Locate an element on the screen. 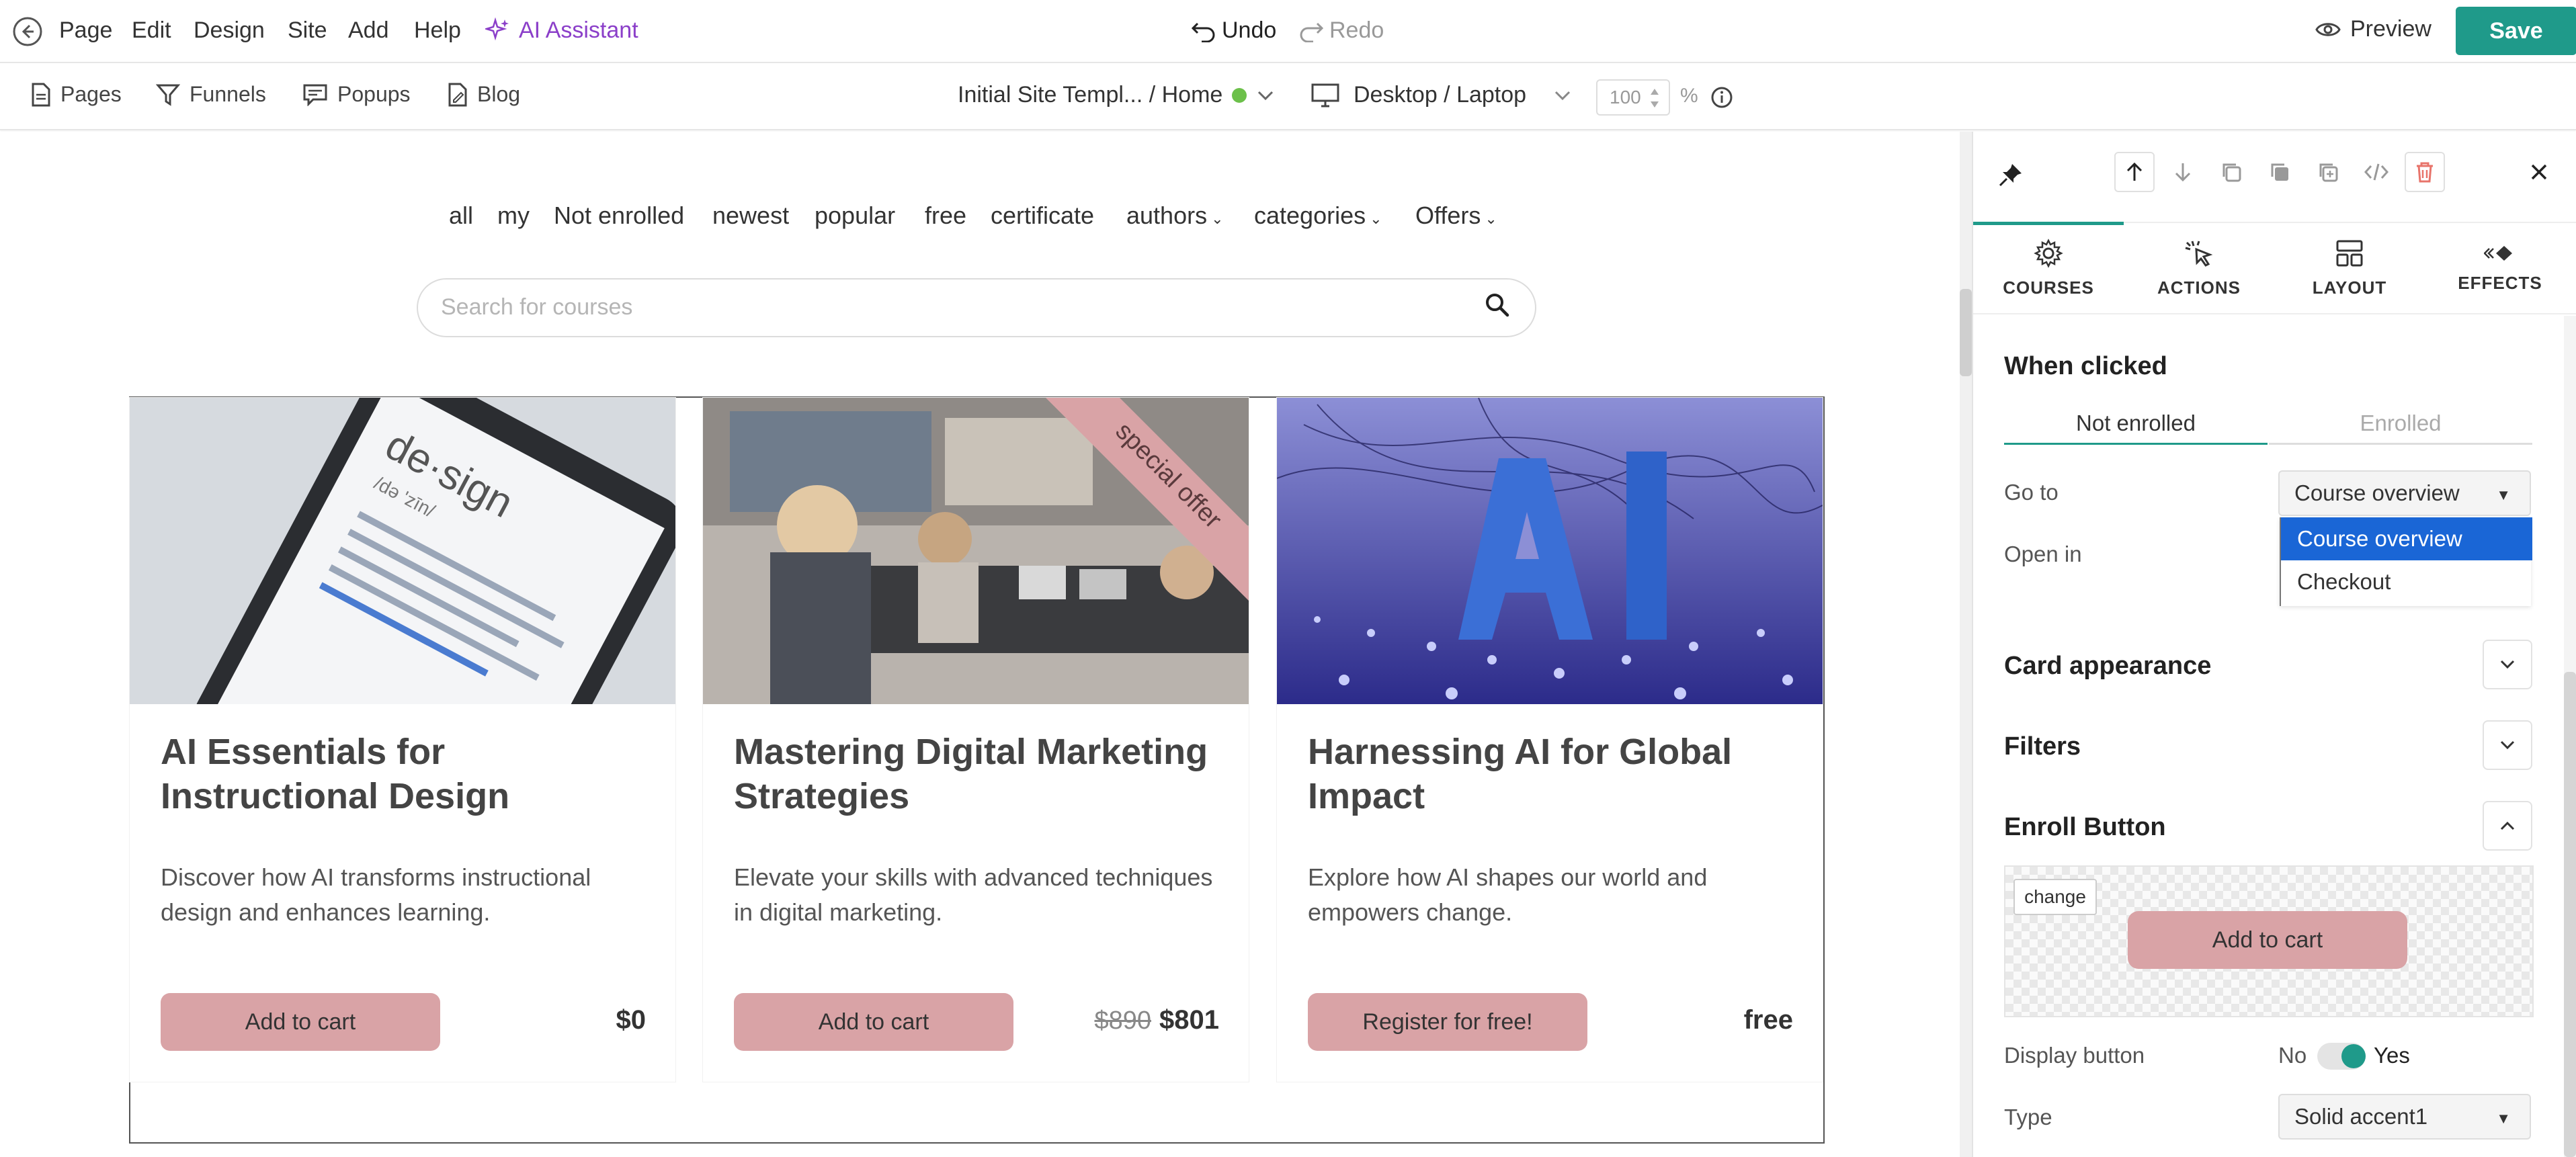 The height and width of the screenshot is (1157, 2576). paste-button is located at coordinates (2279, 172).